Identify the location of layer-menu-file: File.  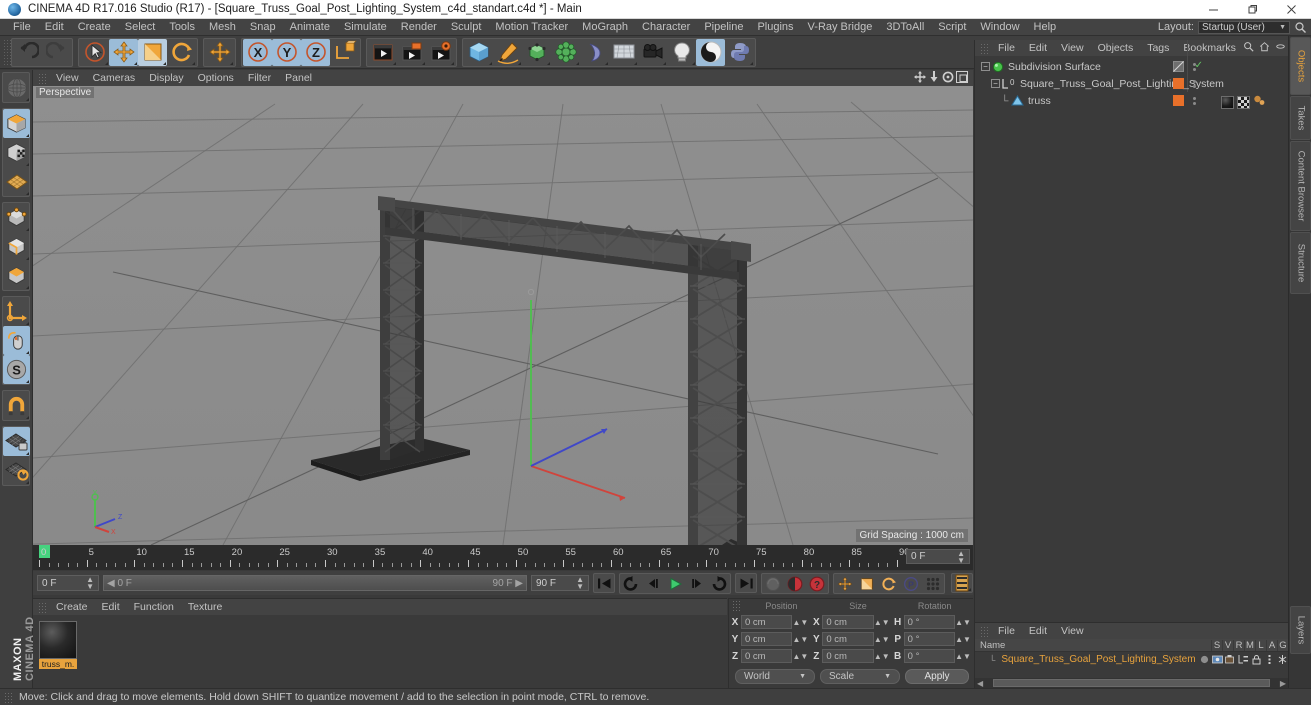
(1006, 631).